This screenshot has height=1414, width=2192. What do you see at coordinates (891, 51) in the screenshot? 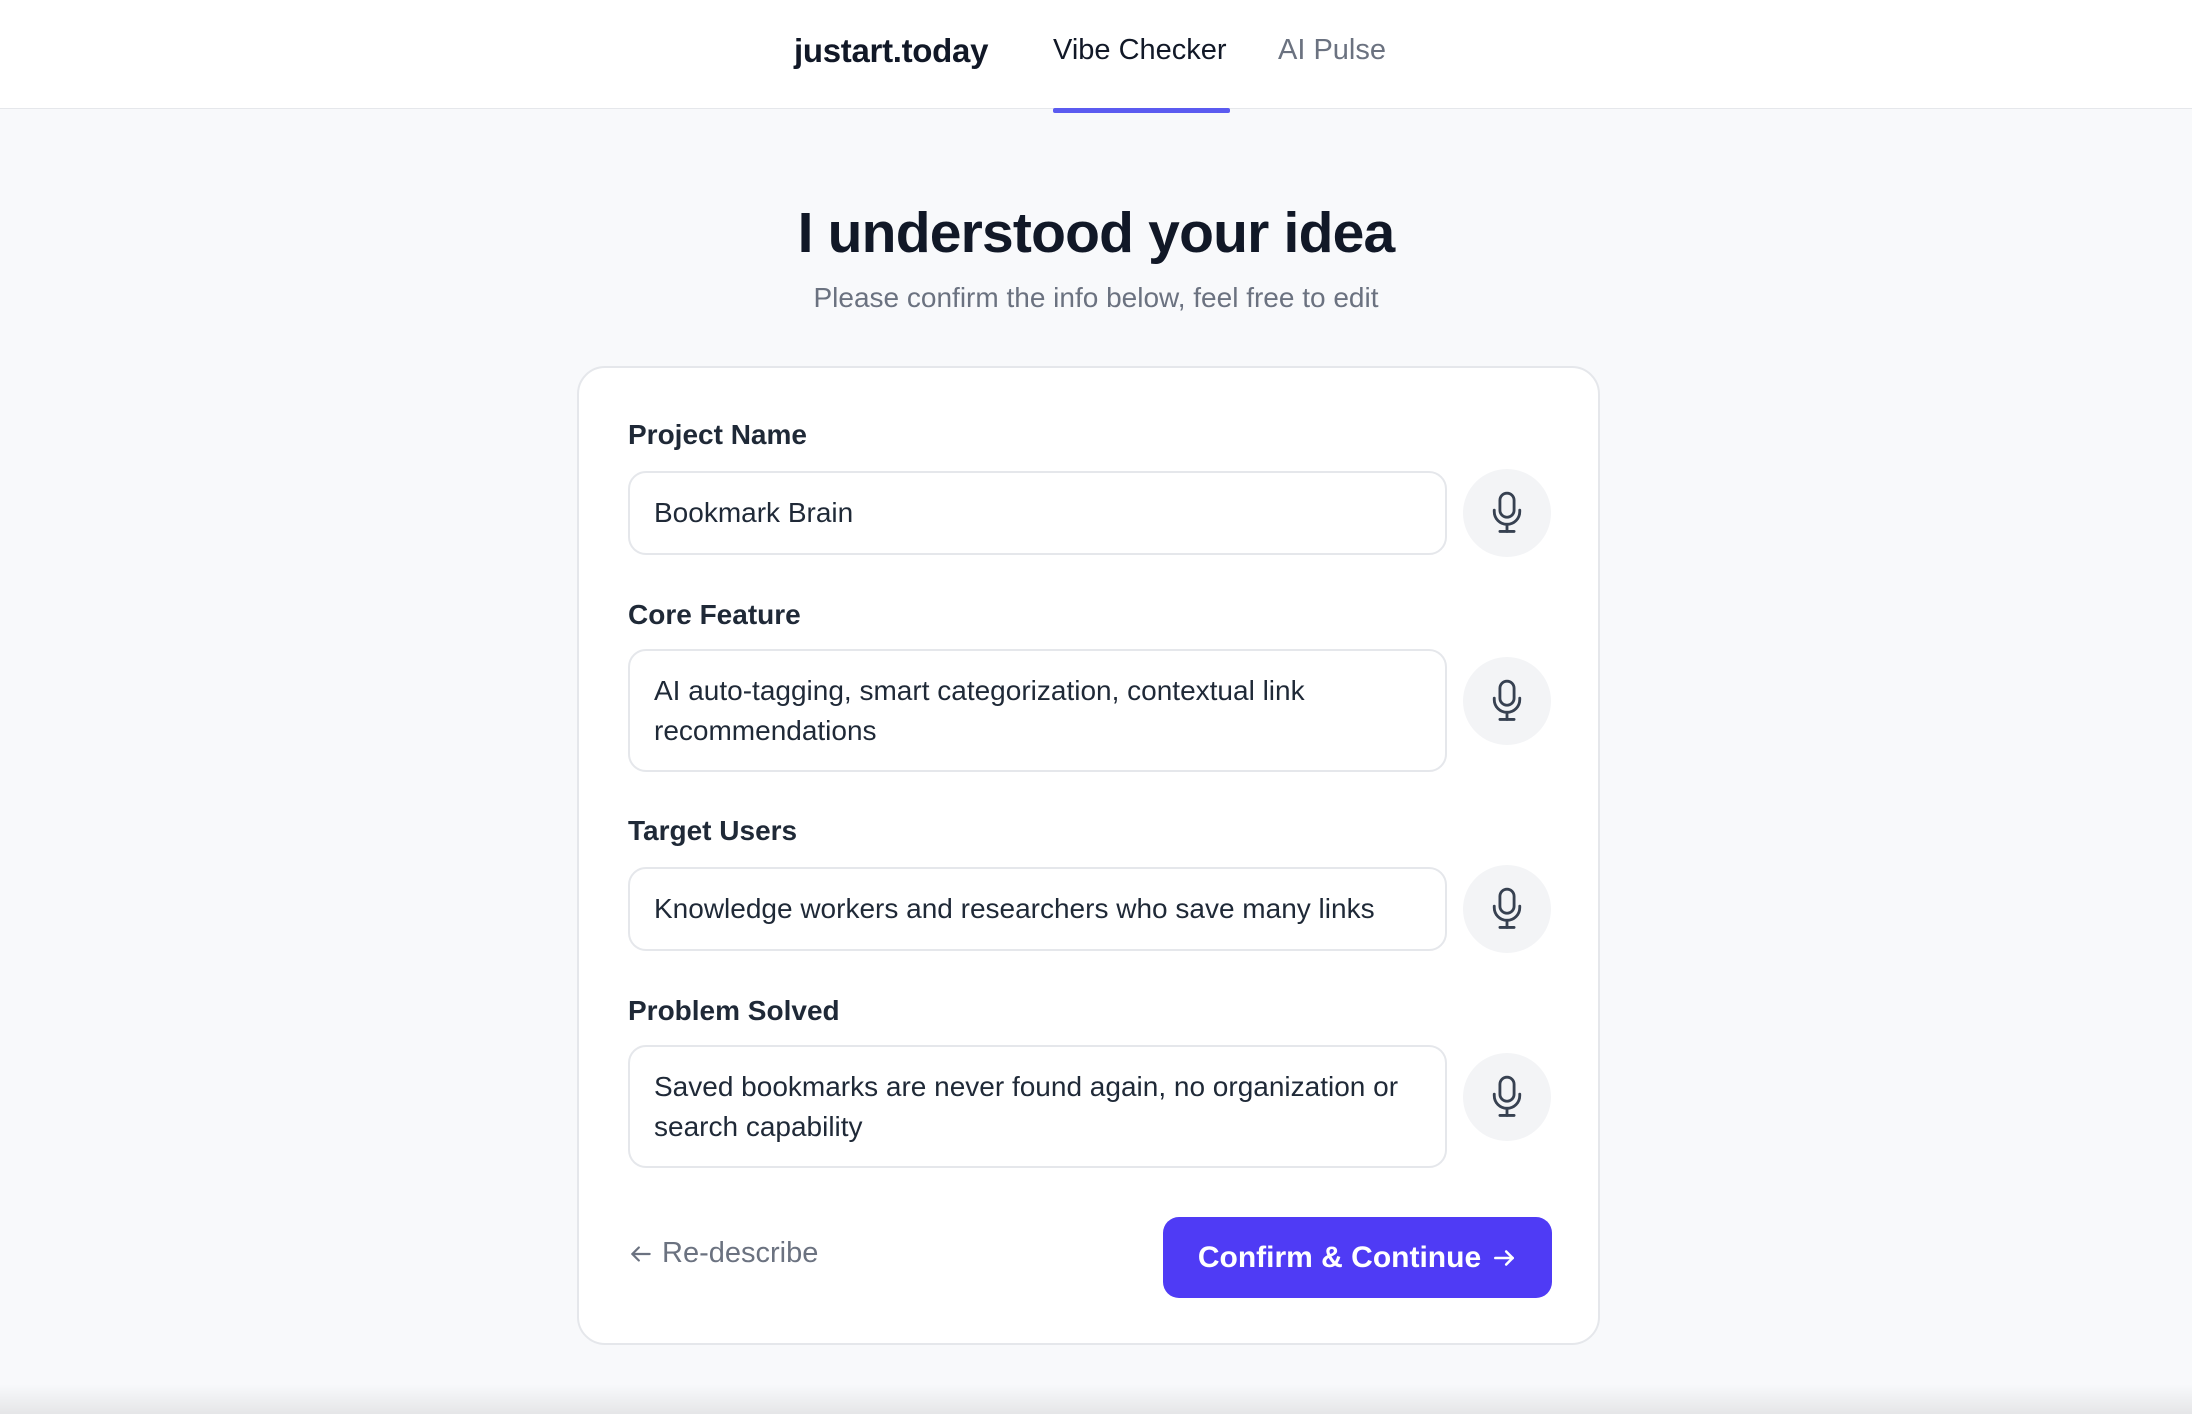
I see `brand-logo: justart.today` at bounding box center [891, 51].